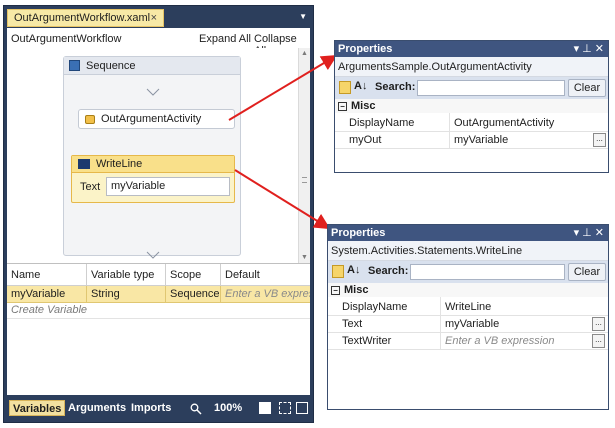  I want to click on property-value: OutArgumentActivity, so click(528, 123).